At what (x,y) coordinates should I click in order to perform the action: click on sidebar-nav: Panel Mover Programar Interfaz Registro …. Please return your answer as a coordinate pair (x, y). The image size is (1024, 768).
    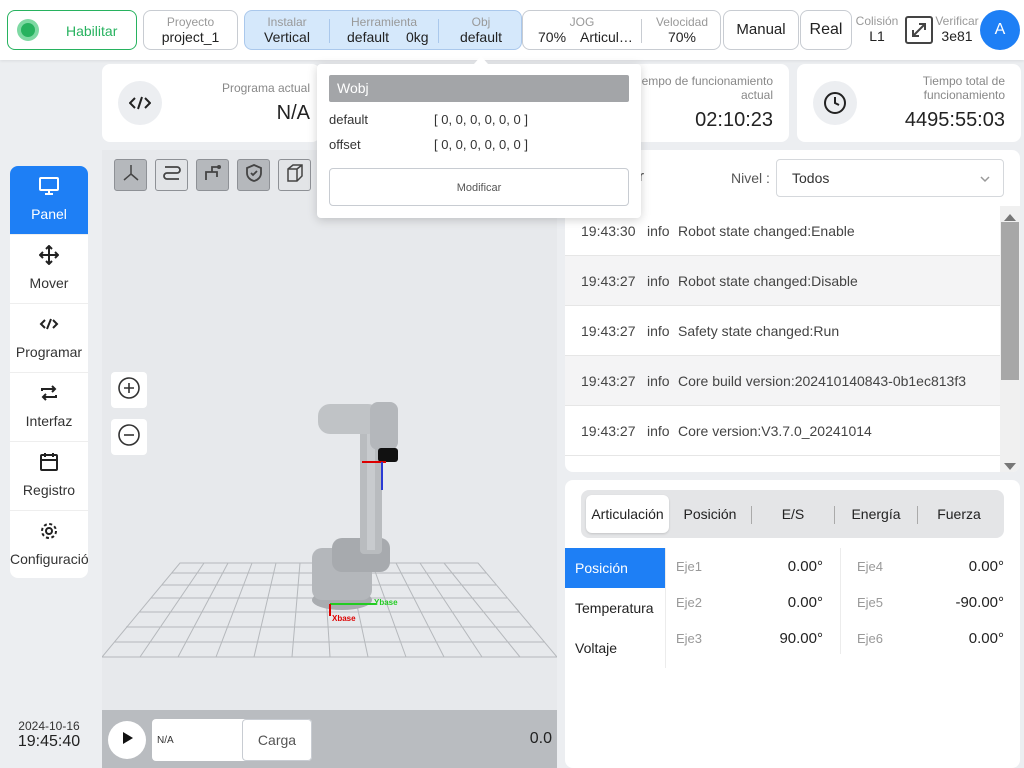
    Looking at the image, I should click on (49, 372).